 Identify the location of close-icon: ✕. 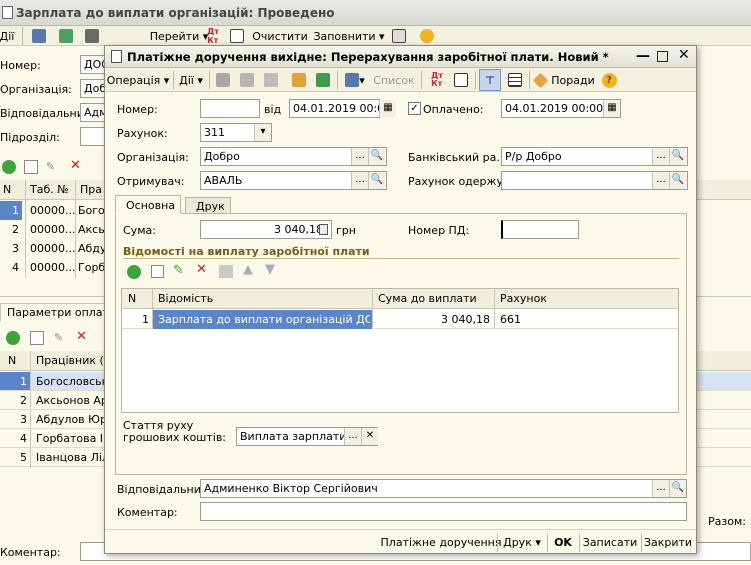
(684, 55).